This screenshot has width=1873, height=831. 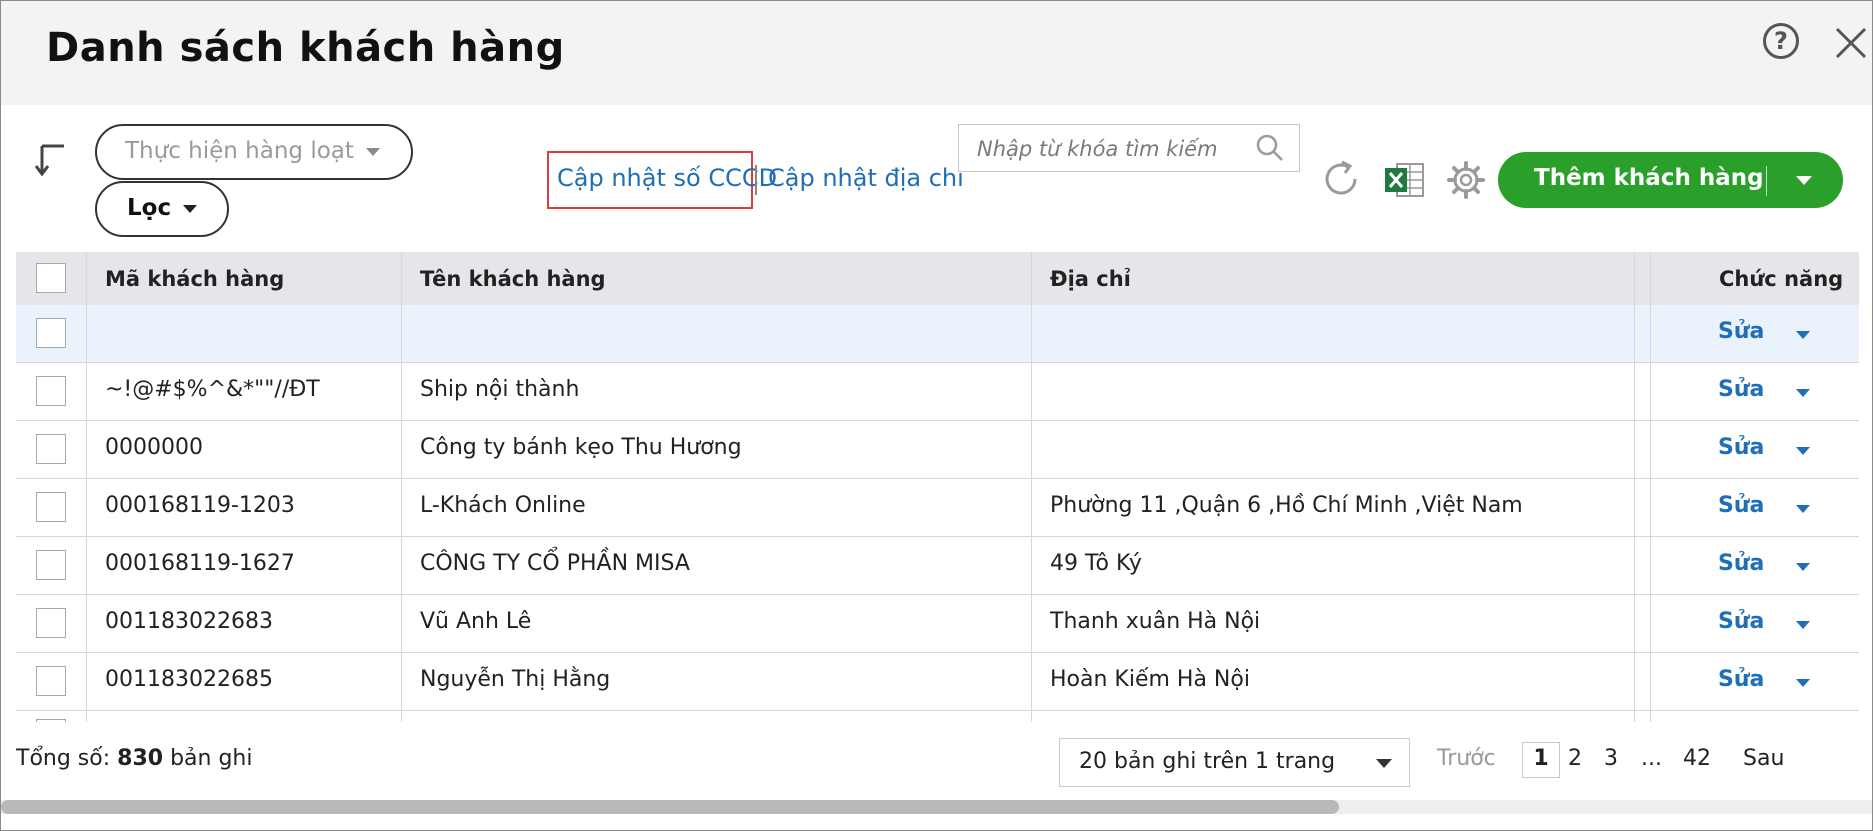 What do you see at coordinates (937, 392) in the screenshot?
I see `table-row: ~!@#$%^&*""//ĐT Ship nội thành Sửa` at bounding box center [937, 392].